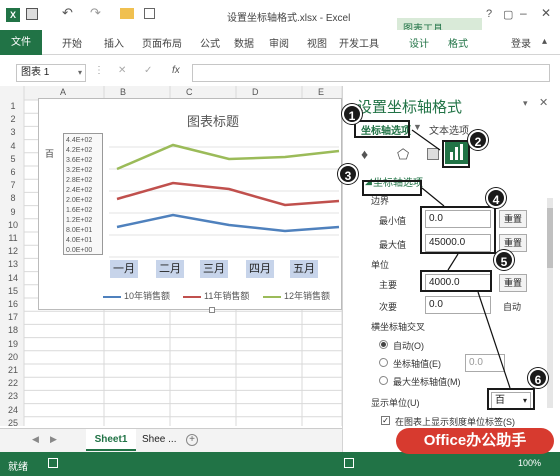 The image size is (560, 476). Describe the element at coordinates (255, 92) in the screenshot. I see `column-header: D` at that location.